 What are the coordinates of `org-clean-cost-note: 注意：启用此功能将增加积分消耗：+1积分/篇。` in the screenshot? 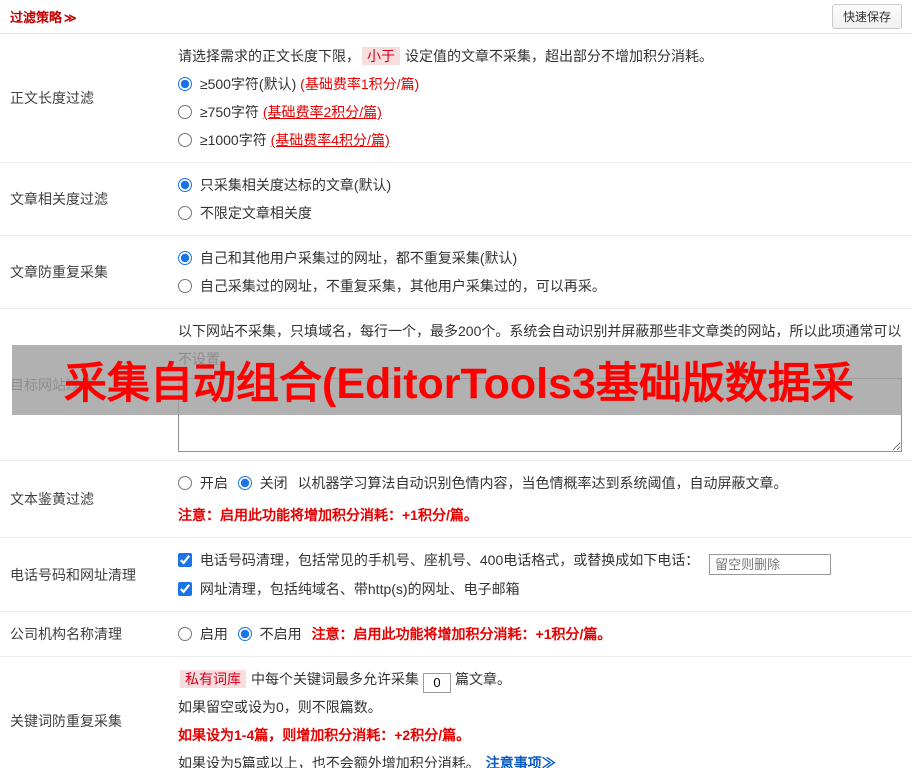 It's located at (461, 634).